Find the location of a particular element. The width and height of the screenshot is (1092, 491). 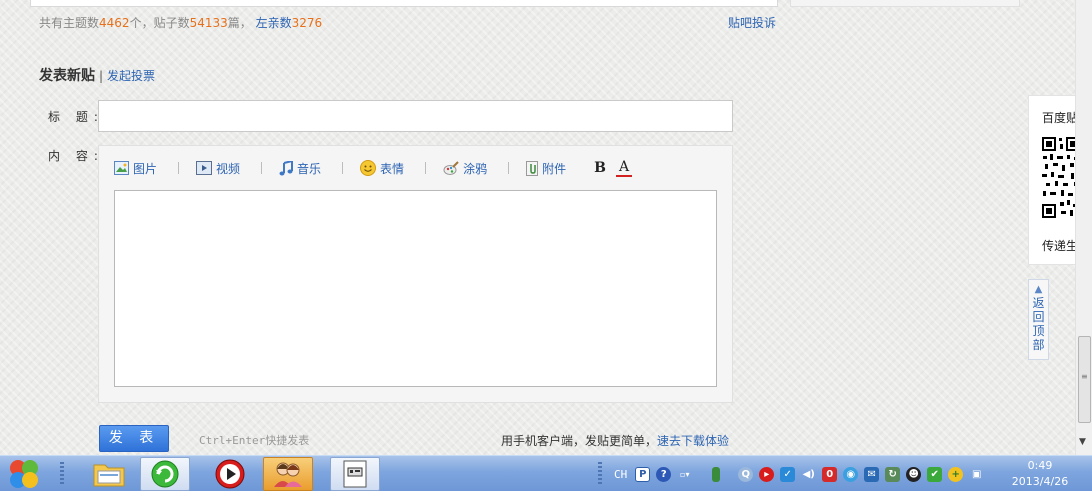

tray-grip is located at coordinates (600, 474).